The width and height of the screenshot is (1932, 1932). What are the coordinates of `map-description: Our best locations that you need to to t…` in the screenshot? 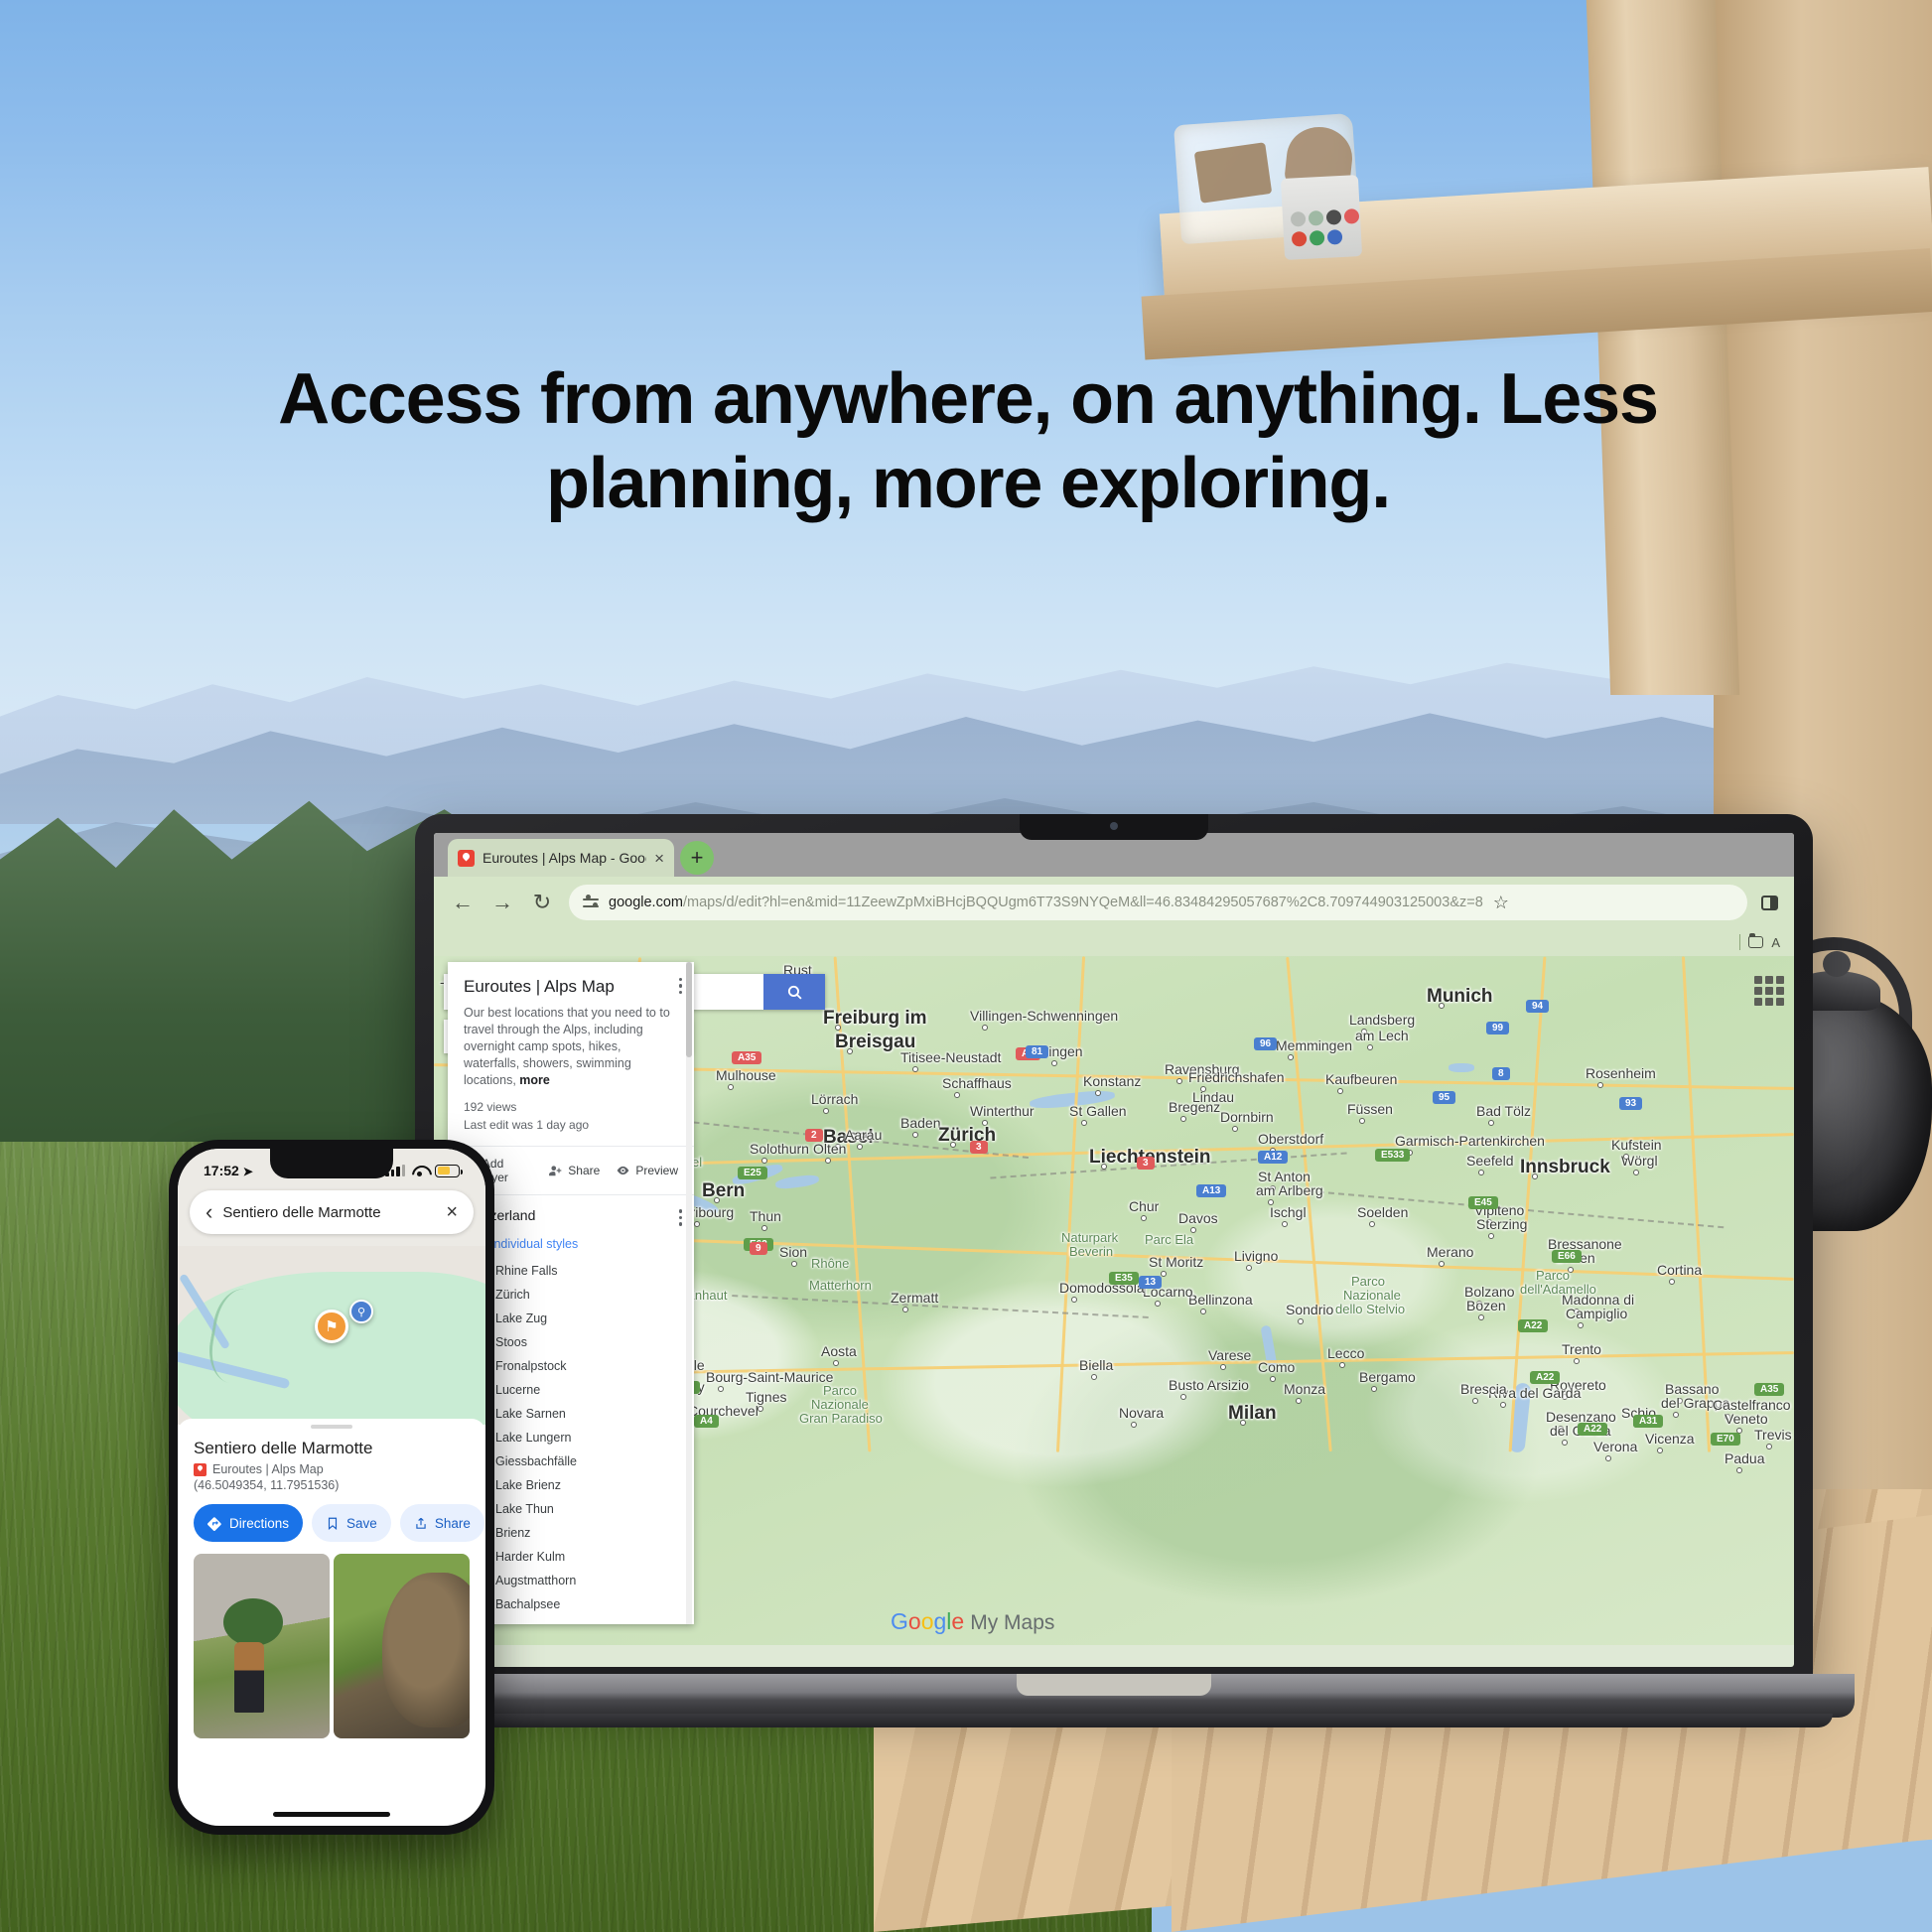 It's located at (571, 1046).